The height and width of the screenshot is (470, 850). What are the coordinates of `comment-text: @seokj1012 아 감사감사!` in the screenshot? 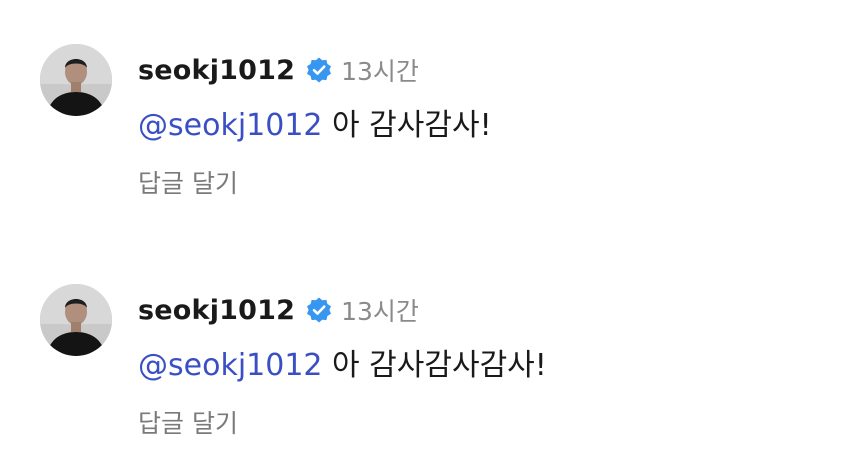 It's located at (315, 122).